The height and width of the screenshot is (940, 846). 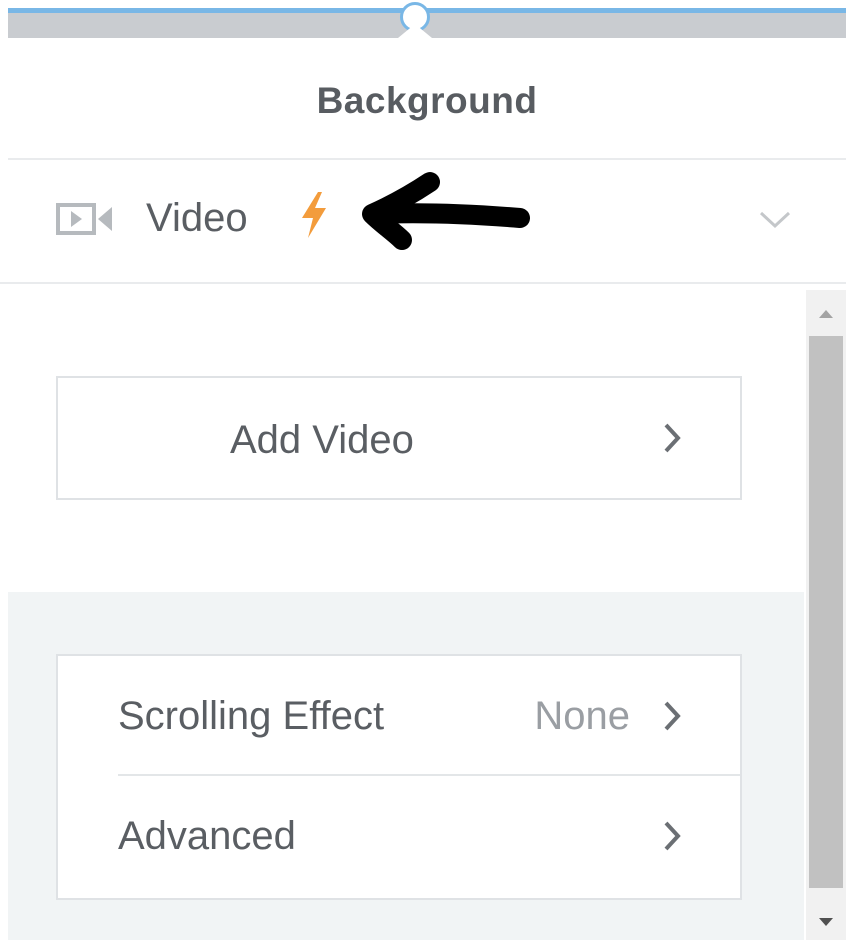 What do you see at coordinates (314, 217) in the screenshot?
I see `lightning-bolt-icon` at bounding box center [314, 217].